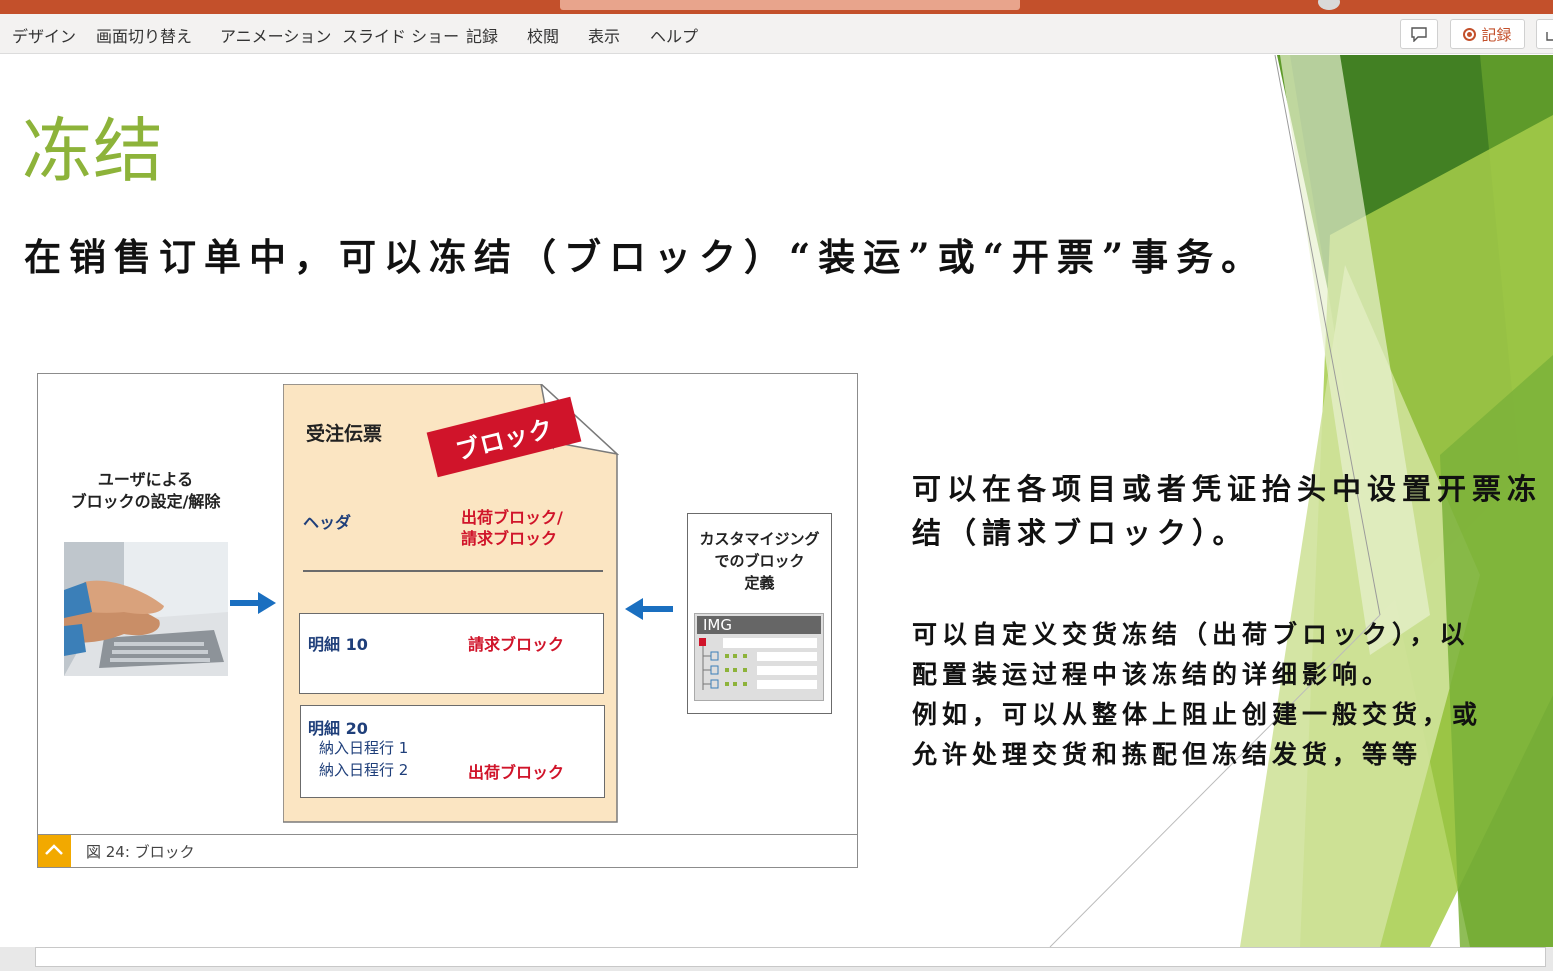 The image size is (1553, 971). Describe the element at coordinates (1549, 36) in the screenshot. I see `share-icon` at that location.